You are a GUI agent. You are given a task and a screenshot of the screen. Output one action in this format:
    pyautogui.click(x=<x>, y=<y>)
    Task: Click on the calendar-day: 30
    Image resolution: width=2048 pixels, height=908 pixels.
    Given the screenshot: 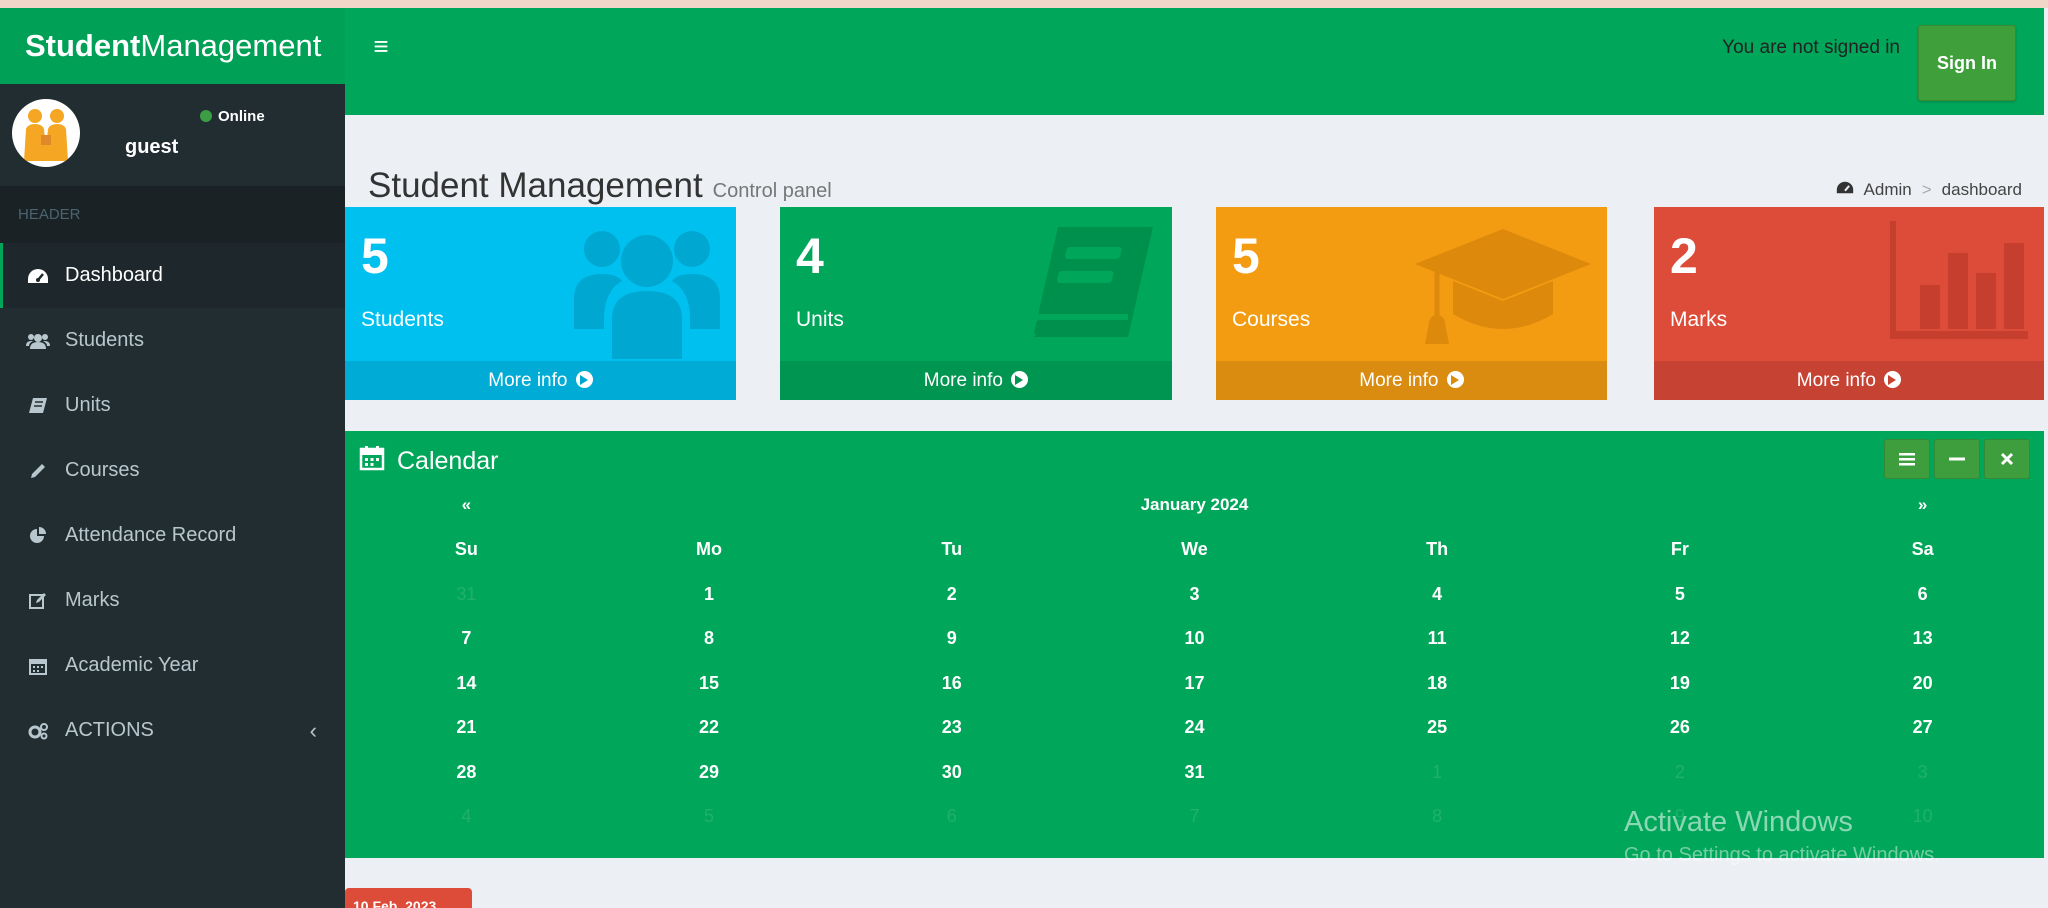 What is the action you would take?
    pyautogui.click(x=951, y=772)
    